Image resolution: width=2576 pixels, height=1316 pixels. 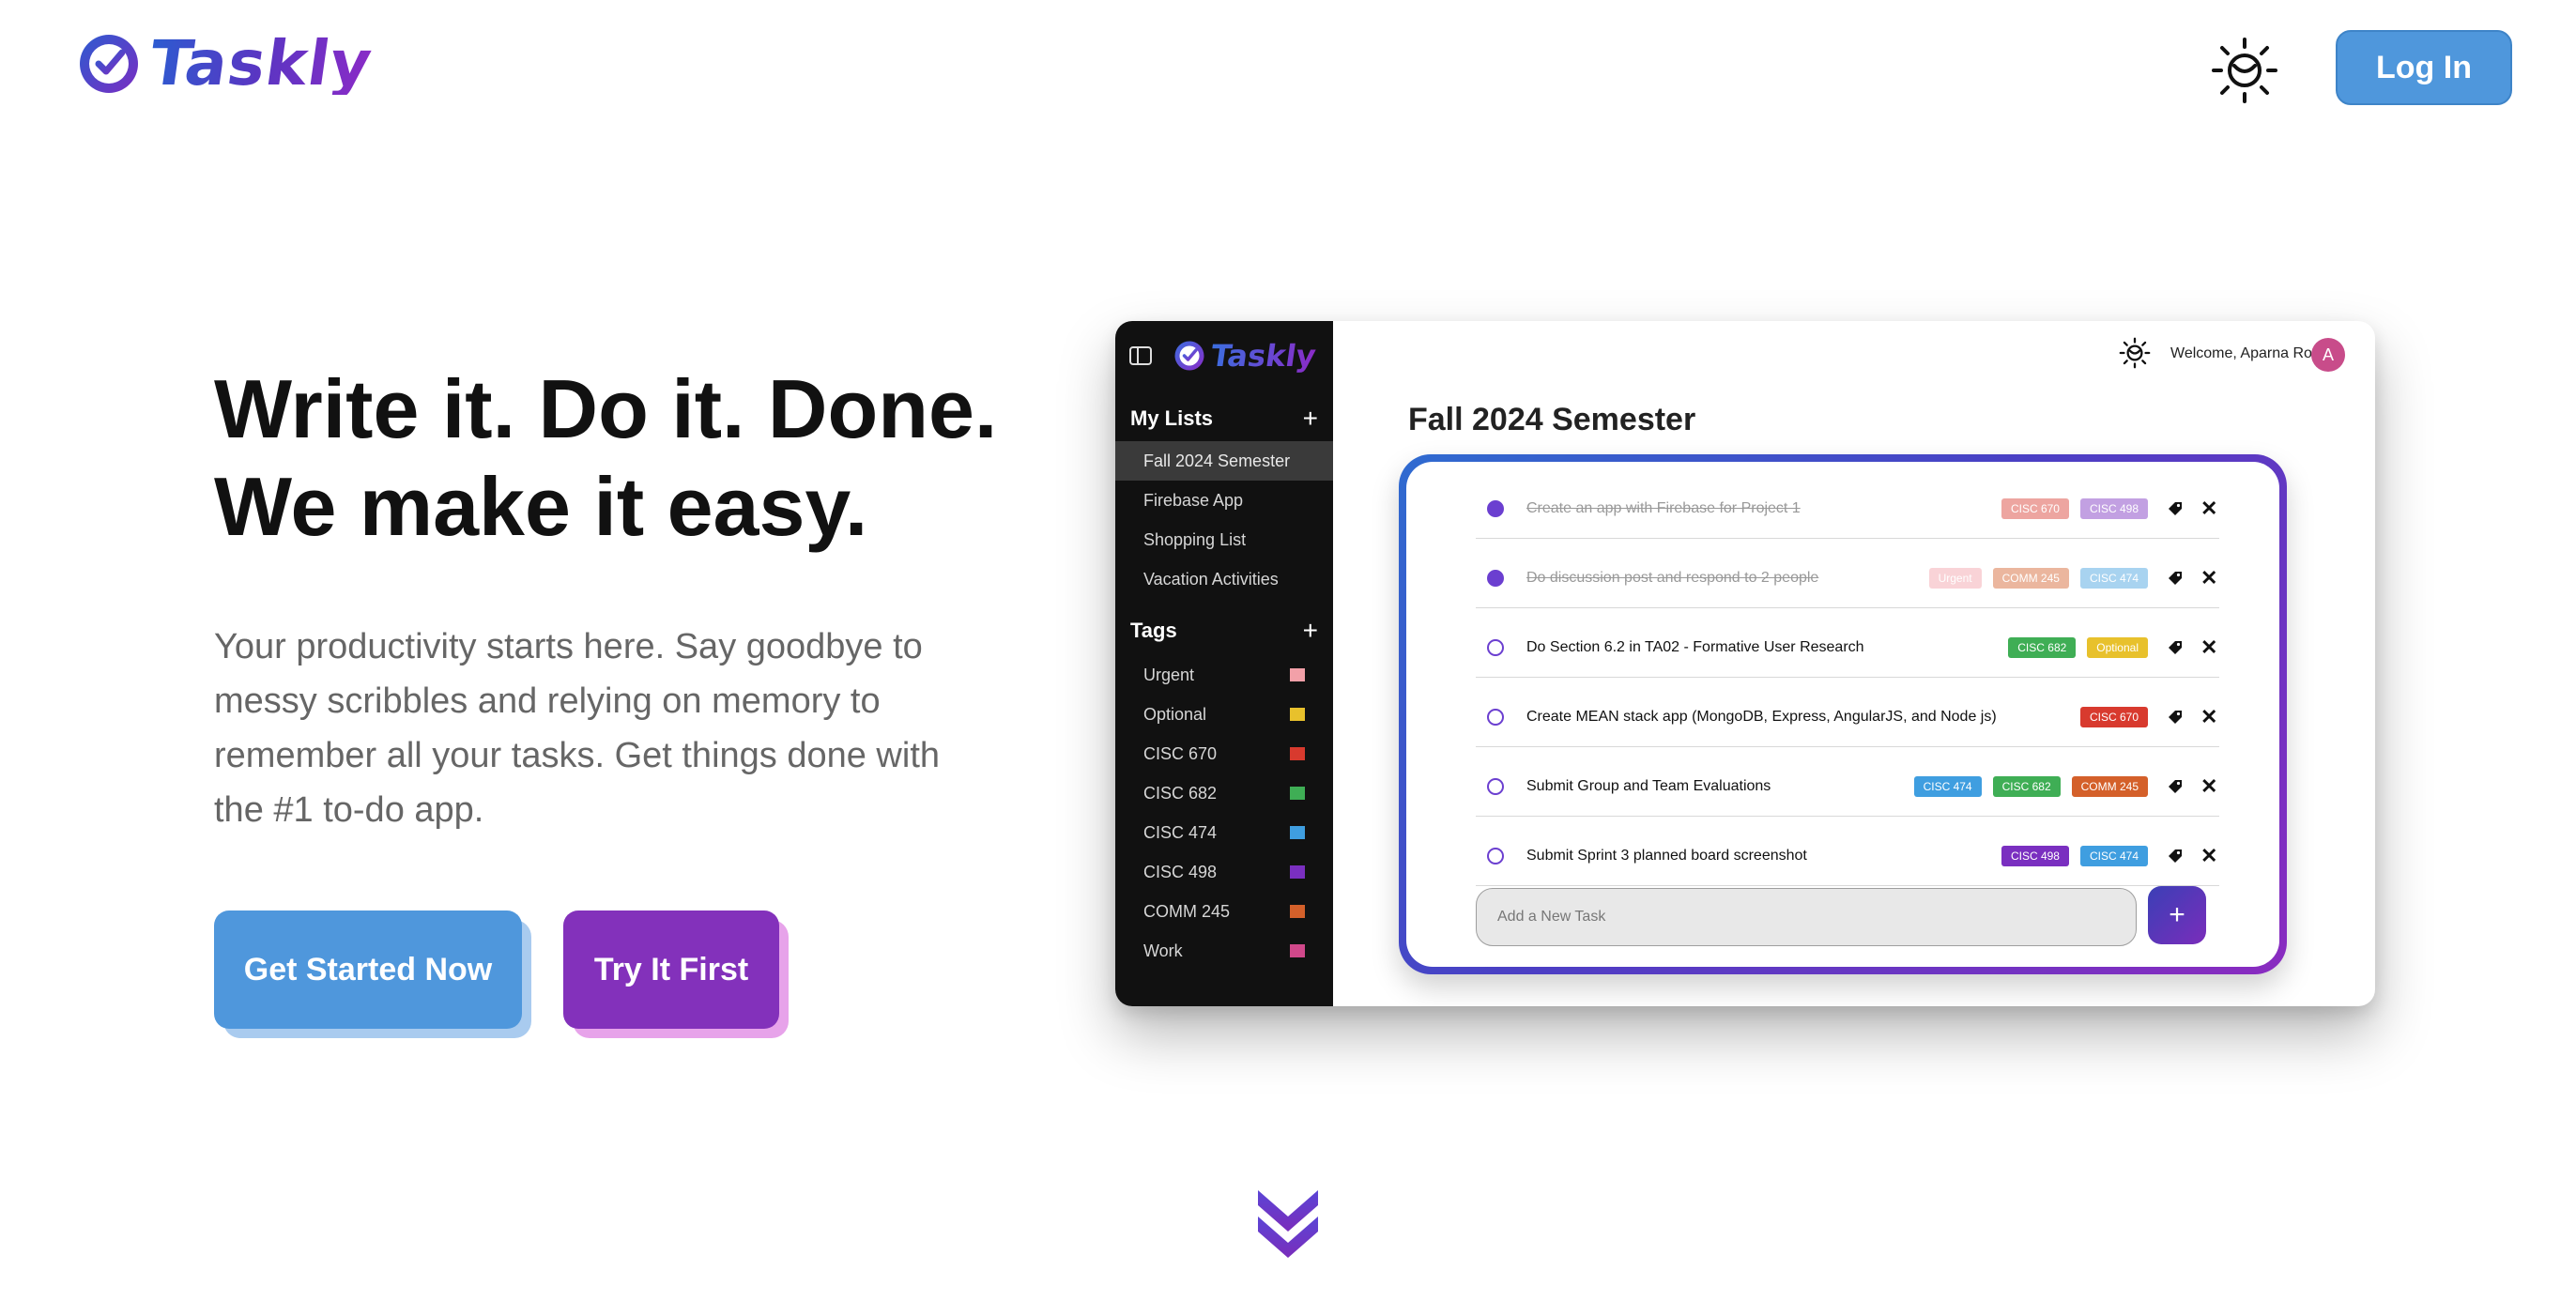 What do you see at coordinates (1224, 714) in the screenshot?
I see `tag-item: Optional` at bounding box center [1224, 714].